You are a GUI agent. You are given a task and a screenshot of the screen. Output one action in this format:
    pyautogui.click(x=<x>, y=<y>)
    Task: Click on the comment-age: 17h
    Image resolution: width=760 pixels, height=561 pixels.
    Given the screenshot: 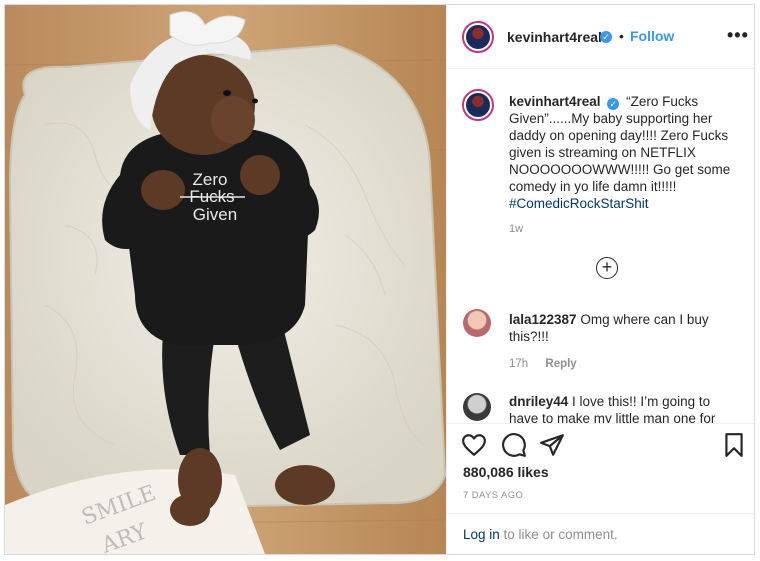 What is the action you would take?
    pyautogui.click(x=519, y=364)
    